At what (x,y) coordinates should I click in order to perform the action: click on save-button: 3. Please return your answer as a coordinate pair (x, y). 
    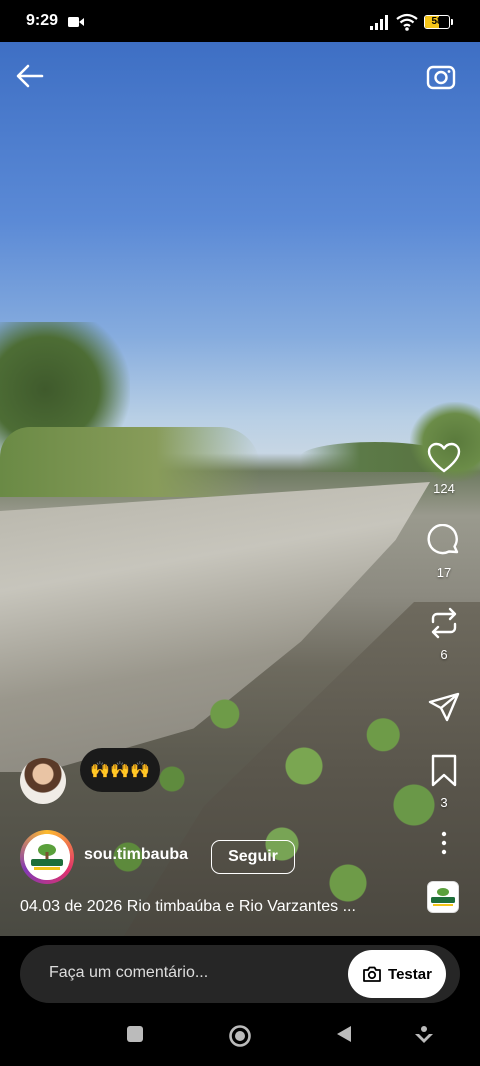
    Looking at the image, I should click on (444, 782).